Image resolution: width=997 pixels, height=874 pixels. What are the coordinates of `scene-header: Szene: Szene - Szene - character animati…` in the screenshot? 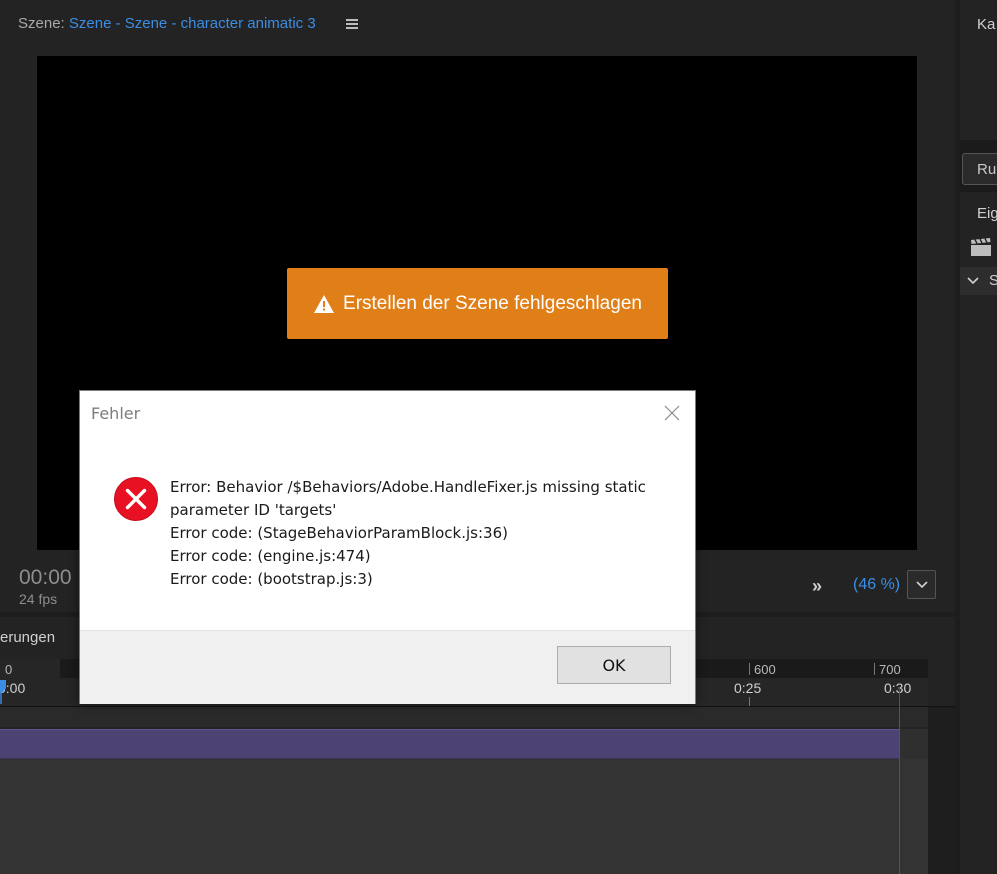 It's located at (167, 23).